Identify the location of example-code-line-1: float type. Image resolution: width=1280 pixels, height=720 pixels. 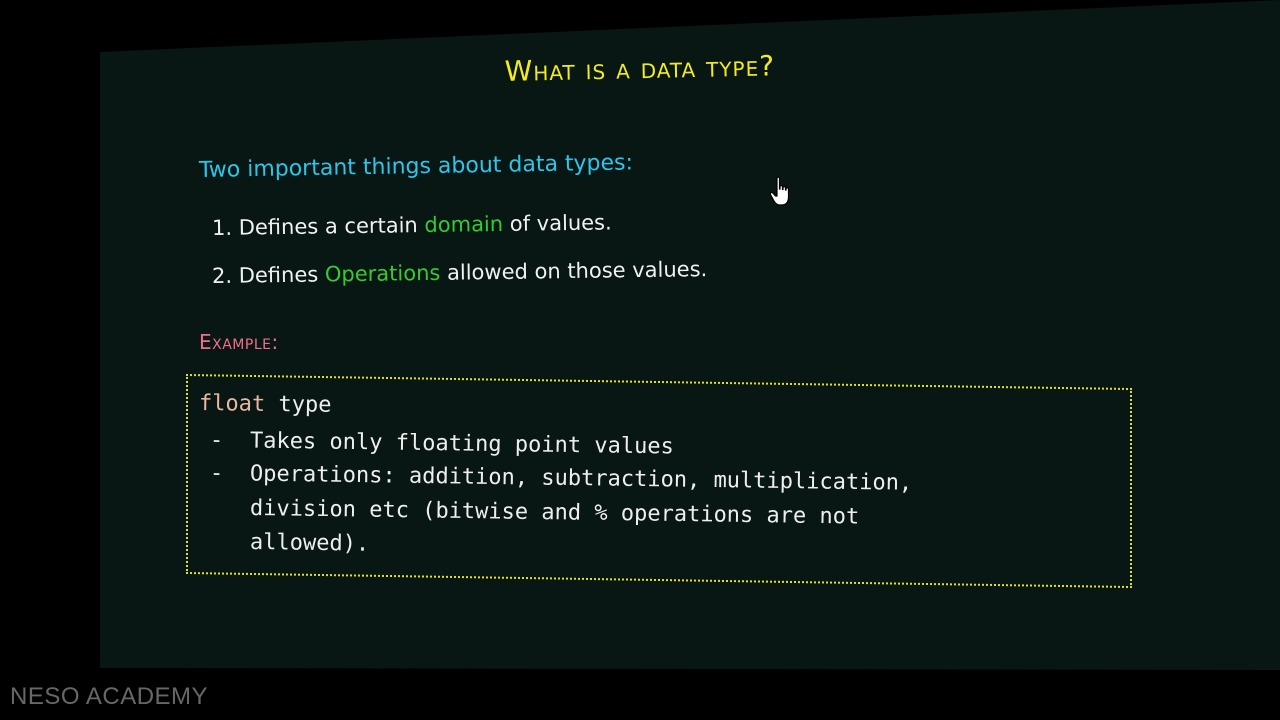
(265, 404).